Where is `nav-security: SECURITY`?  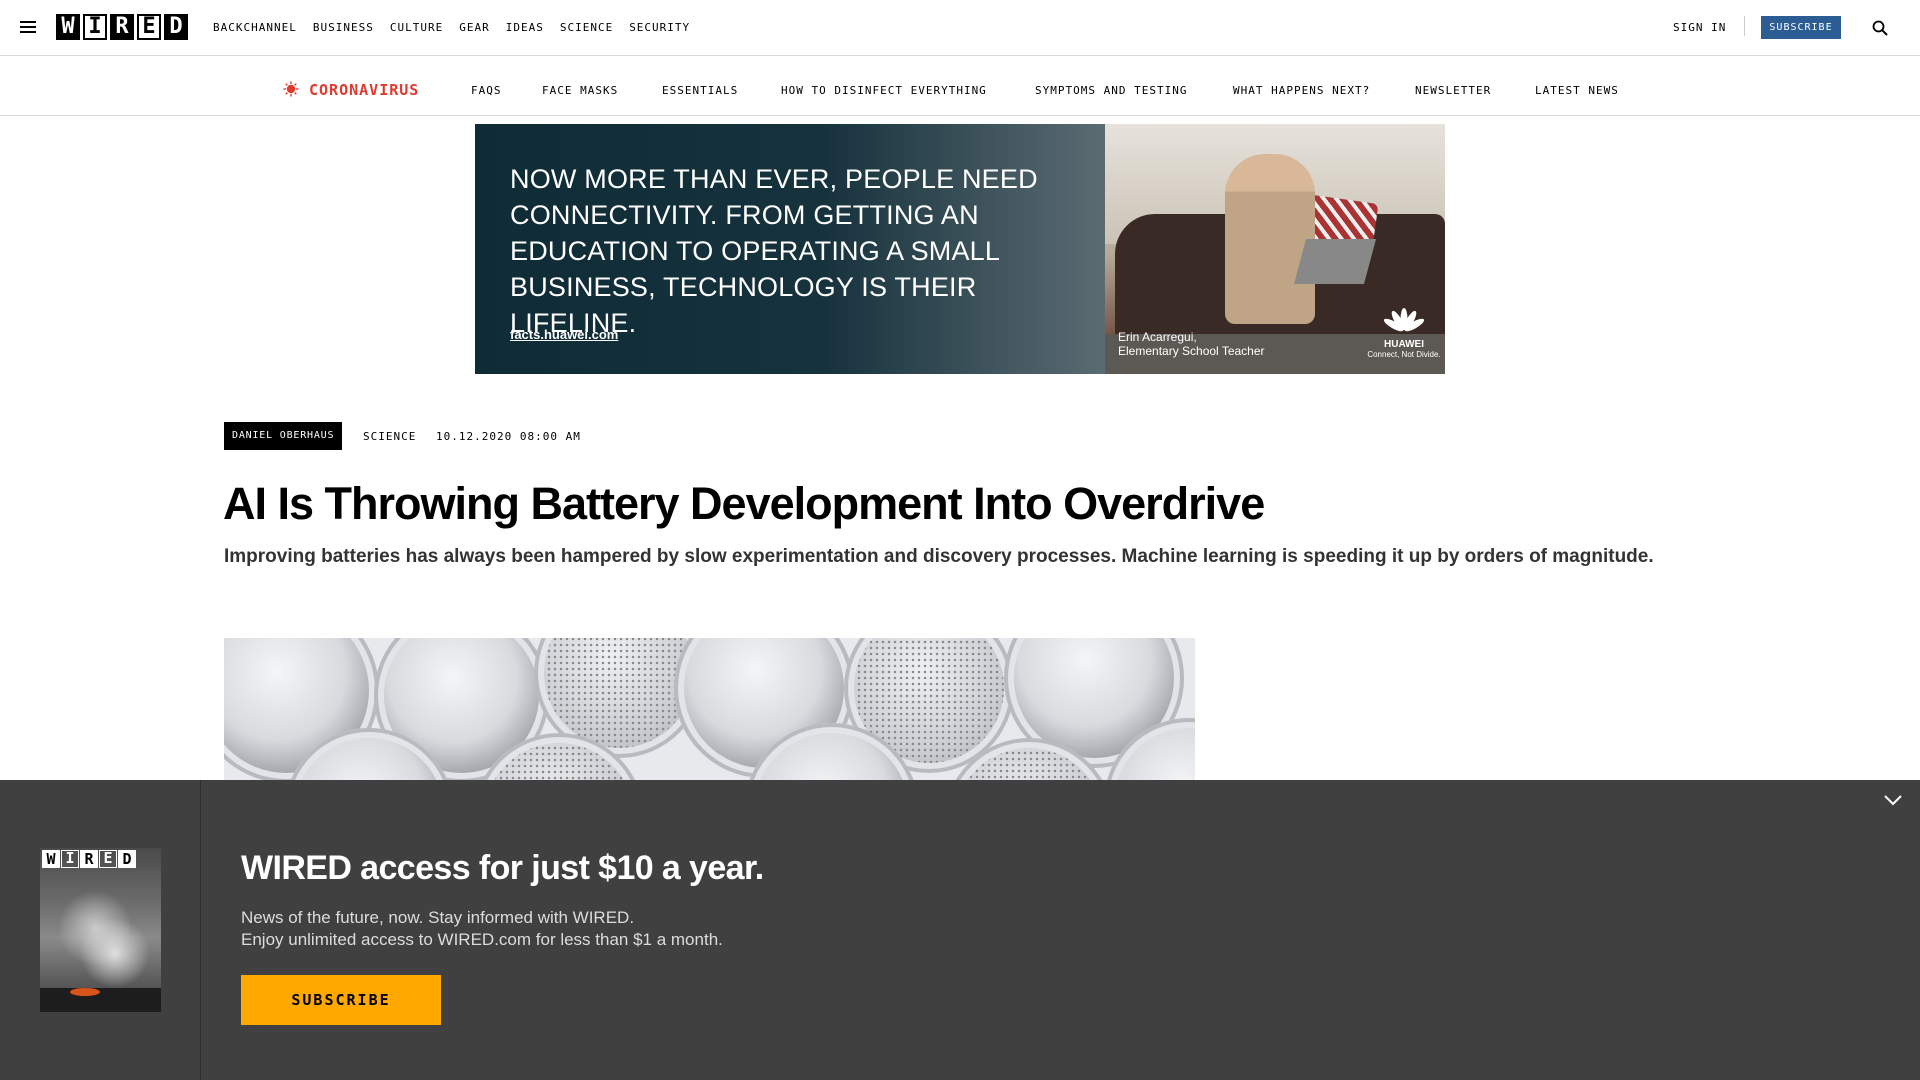 nav-security: SECURITY is located at coordinates (659, 27).